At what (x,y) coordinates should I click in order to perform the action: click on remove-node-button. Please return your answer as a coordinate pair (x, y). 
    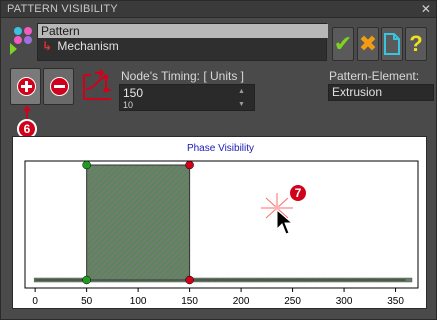
    Looking at the image, I should click on (58, 86).